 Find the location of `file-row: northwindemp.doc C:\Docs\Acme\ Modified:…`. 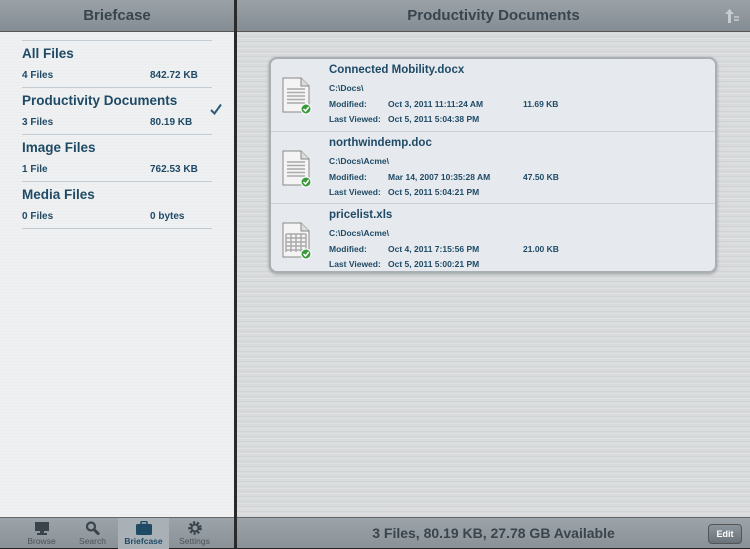

file-row: northwindemp.doc C:\Docs\Acme\ Modified:… is located at coordinates (493, 168).